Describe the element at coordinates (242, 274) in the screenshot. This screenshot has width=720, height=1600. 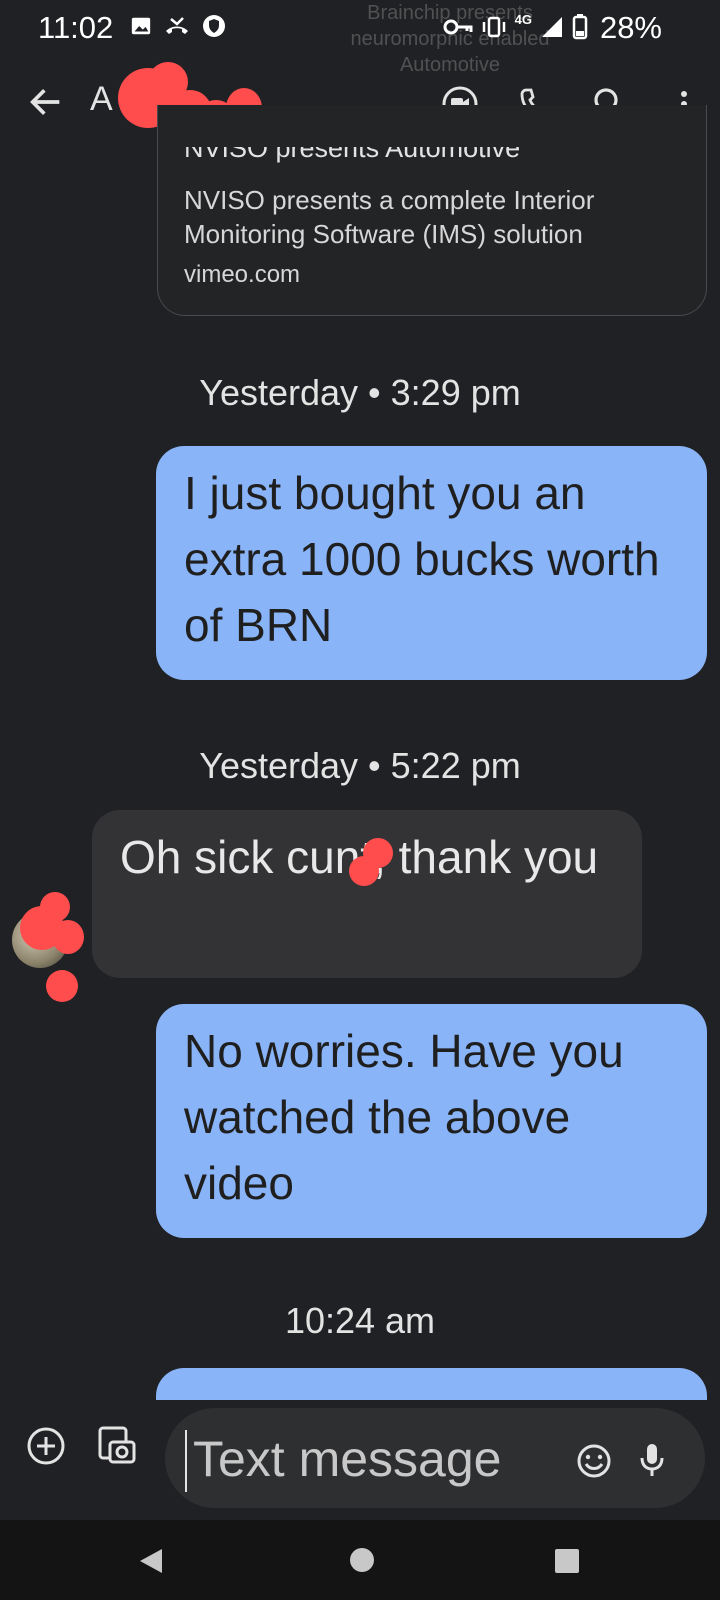
I see `link-preview-domain: vimeo.com` at that location.